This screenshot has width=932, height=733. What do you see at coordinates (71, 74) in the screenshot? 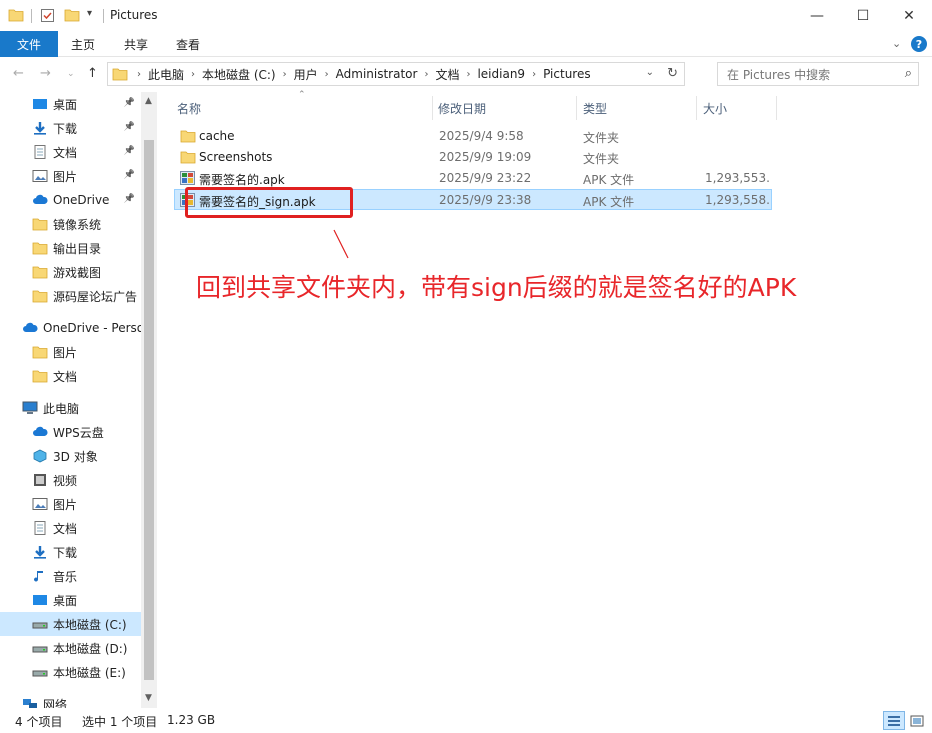
I see `recent-locations-icon: ⌄` at bounding box center [71, 74].